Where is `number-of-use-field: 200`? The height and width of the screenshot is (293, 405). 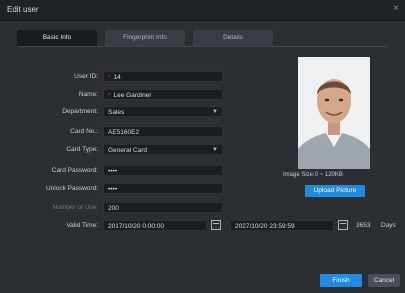 number-of-use-field: 200 is located at coordinates (163, 207).